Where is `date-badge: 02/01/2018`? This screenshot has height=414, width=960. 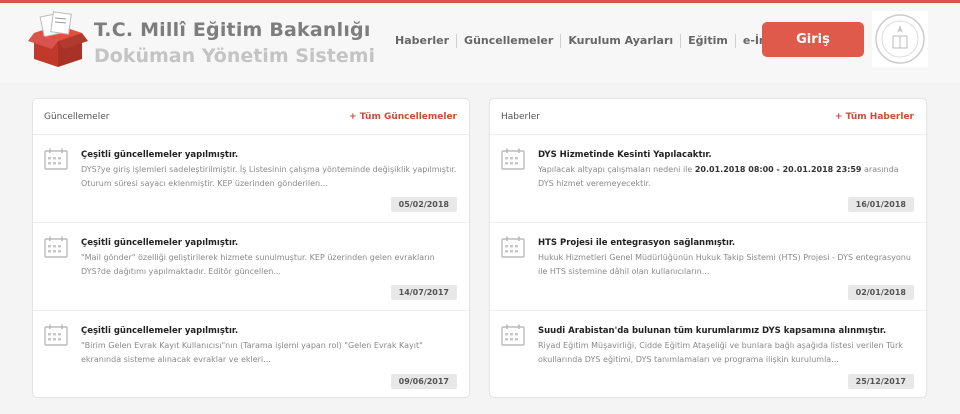
date-badge: 02/01/2018 is located at coordinates (880, 292).